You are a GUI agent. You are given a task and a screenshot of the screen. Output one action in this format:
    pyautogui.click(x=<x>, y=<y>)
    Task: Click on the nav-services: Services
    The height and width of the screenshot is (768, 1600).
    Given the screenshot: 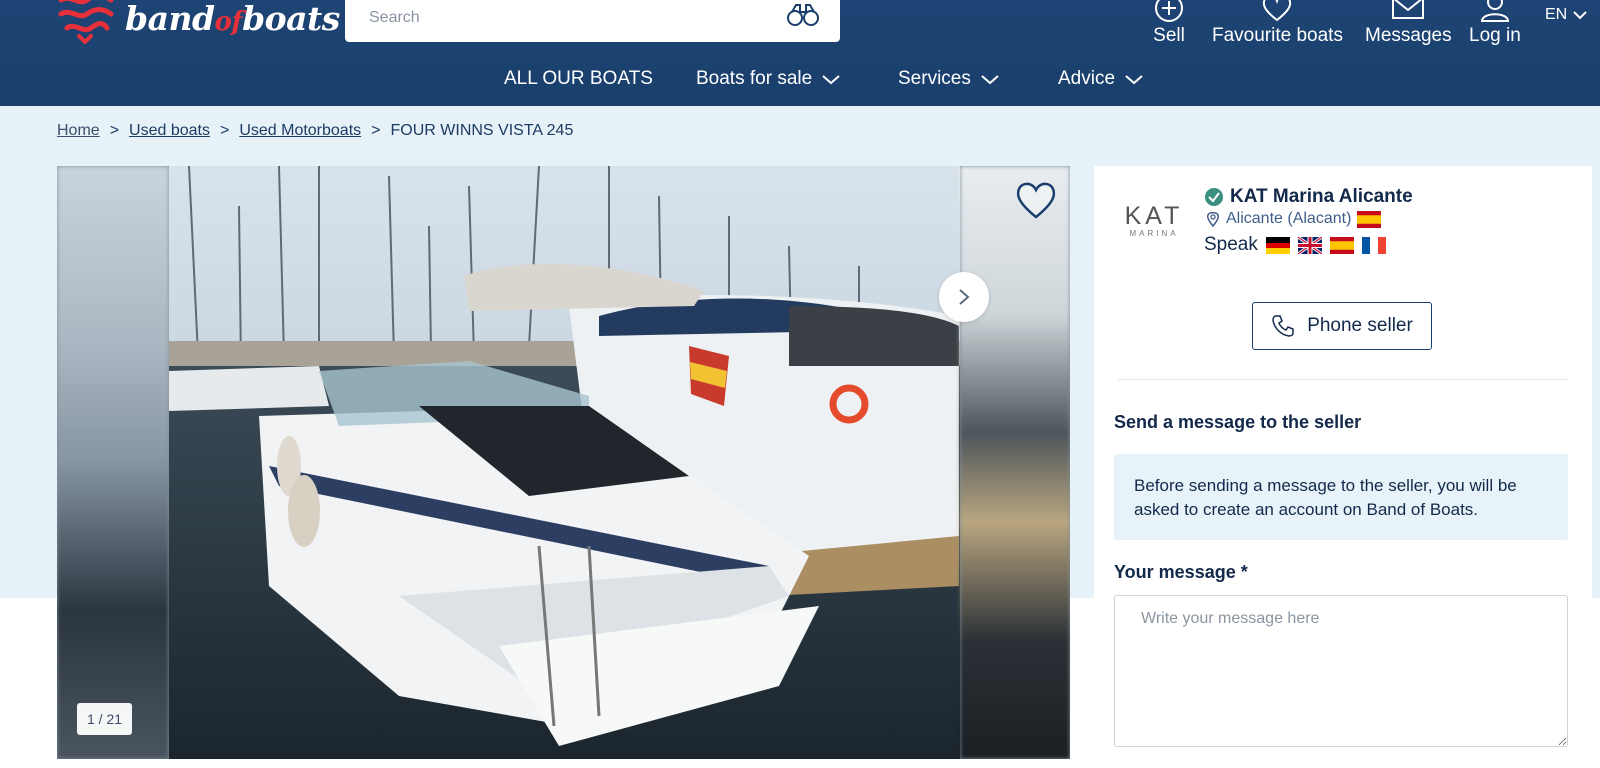 What is the action you would take?
    pyautogui.click(x=948, y=79)
    